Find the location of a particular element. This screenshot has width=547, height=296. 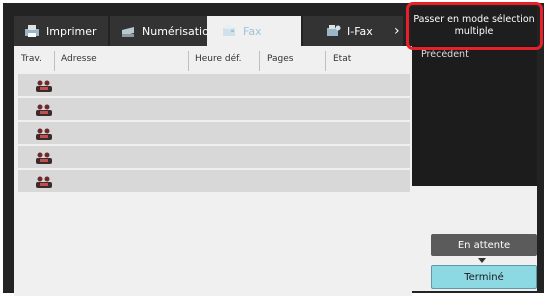

fax-icon is located at coordinates (229, 31).